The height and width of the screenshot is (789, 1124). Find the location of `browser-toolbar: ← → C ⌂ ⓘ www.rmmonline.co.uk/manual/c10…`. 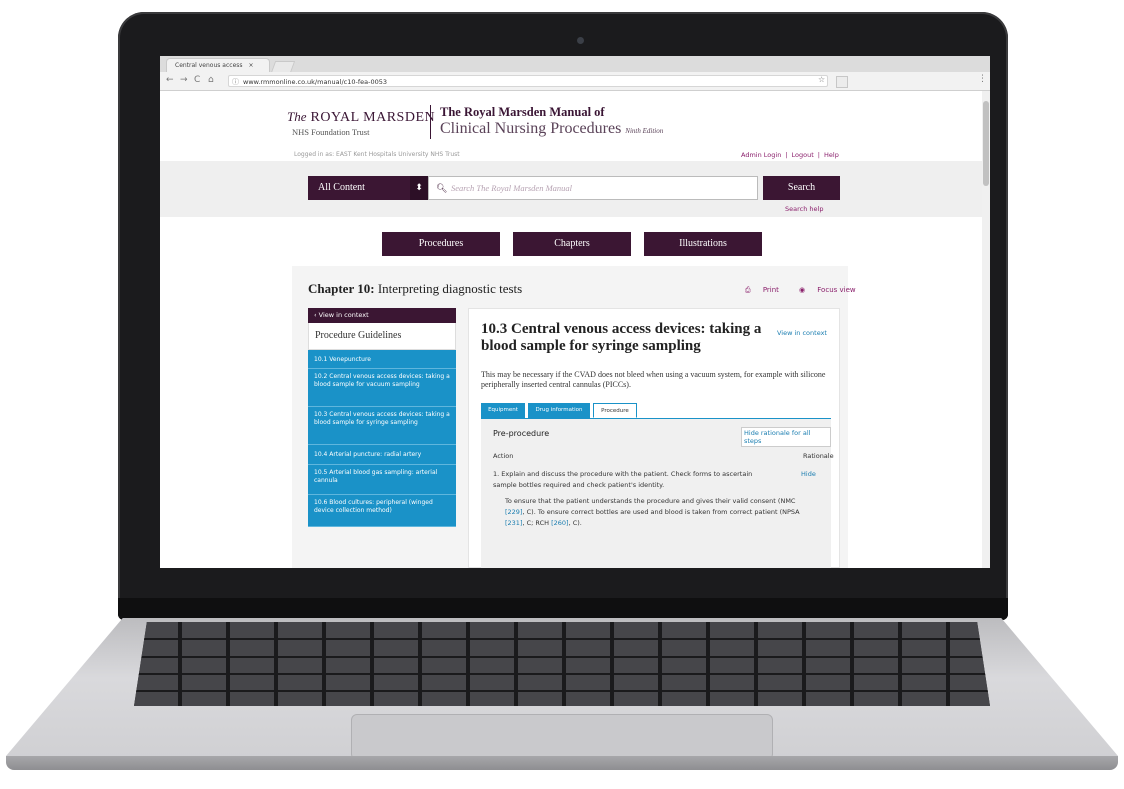

browser-toolbar: ← → C ⌂ ⓘ www.rmmonline.co.uk/manual/c10… is located at coordinates (575, 81).